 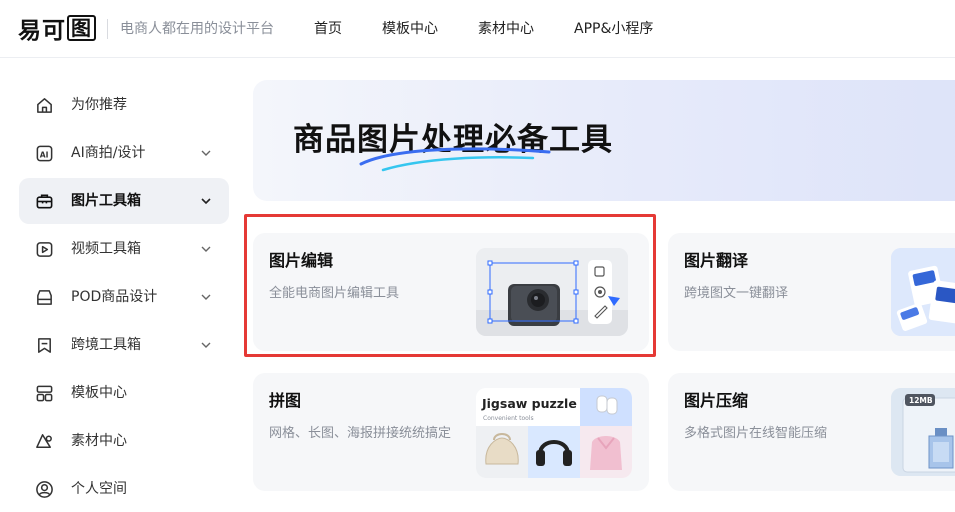 I want to click on sidebar-item-recommend: 为你推荐, so click(x=124, y=105).